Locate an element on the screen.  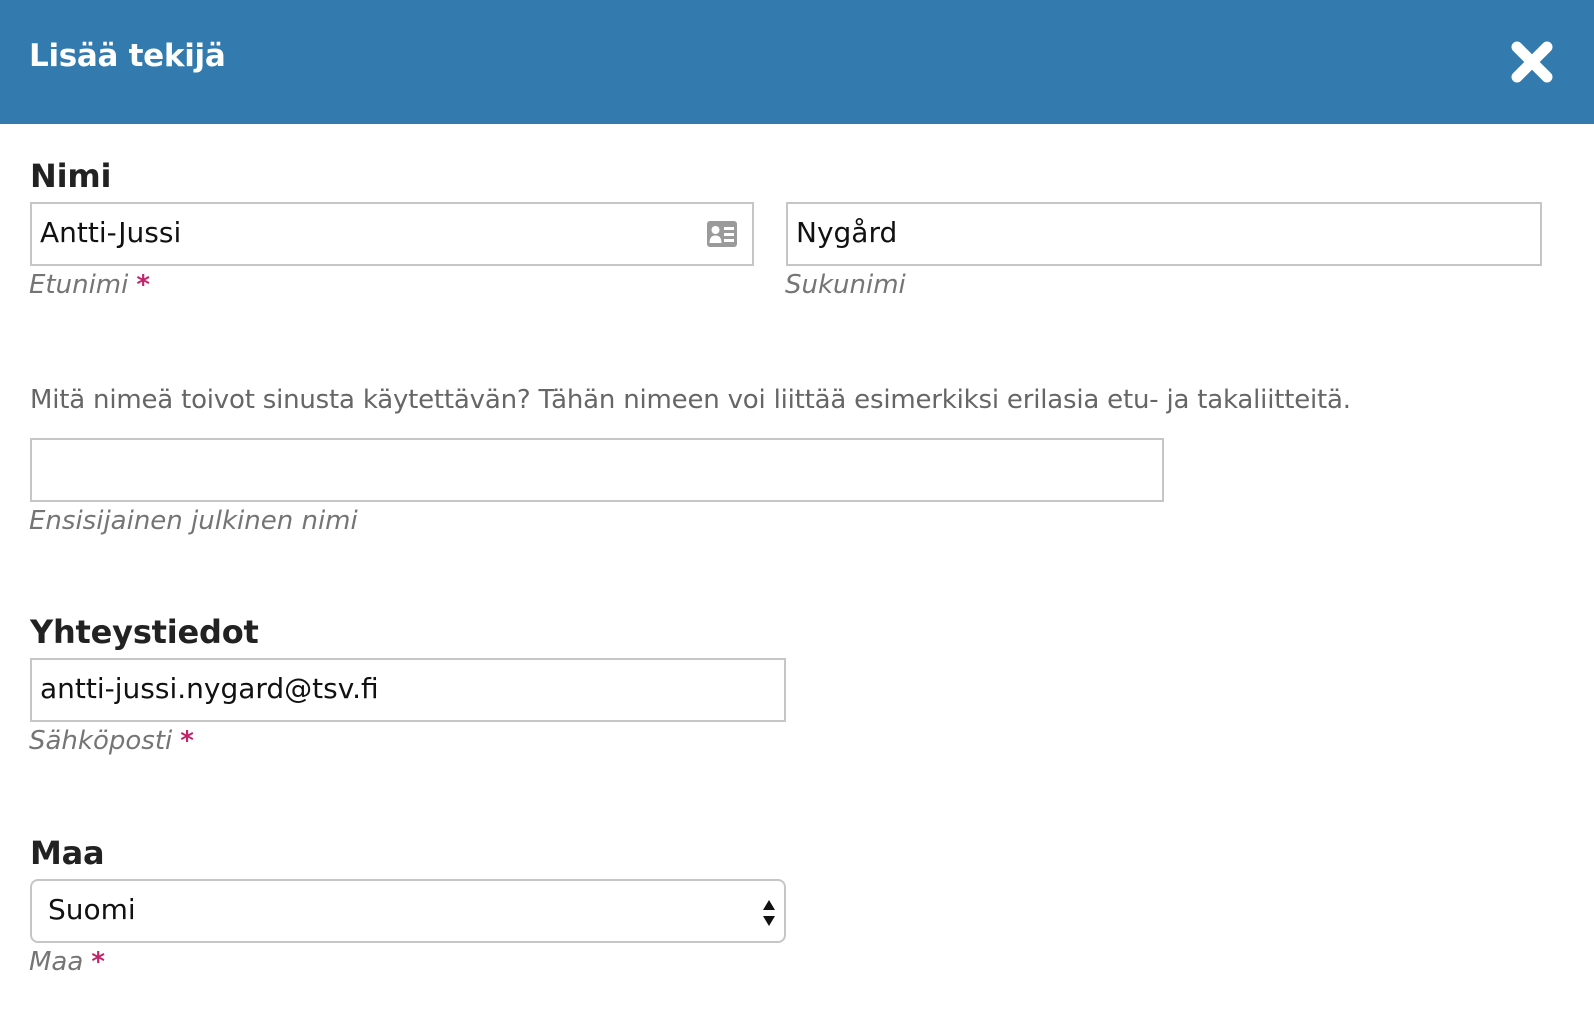
email-value: antti-jussi.nygard@tsv.fi is located at coordinates (209, 688).